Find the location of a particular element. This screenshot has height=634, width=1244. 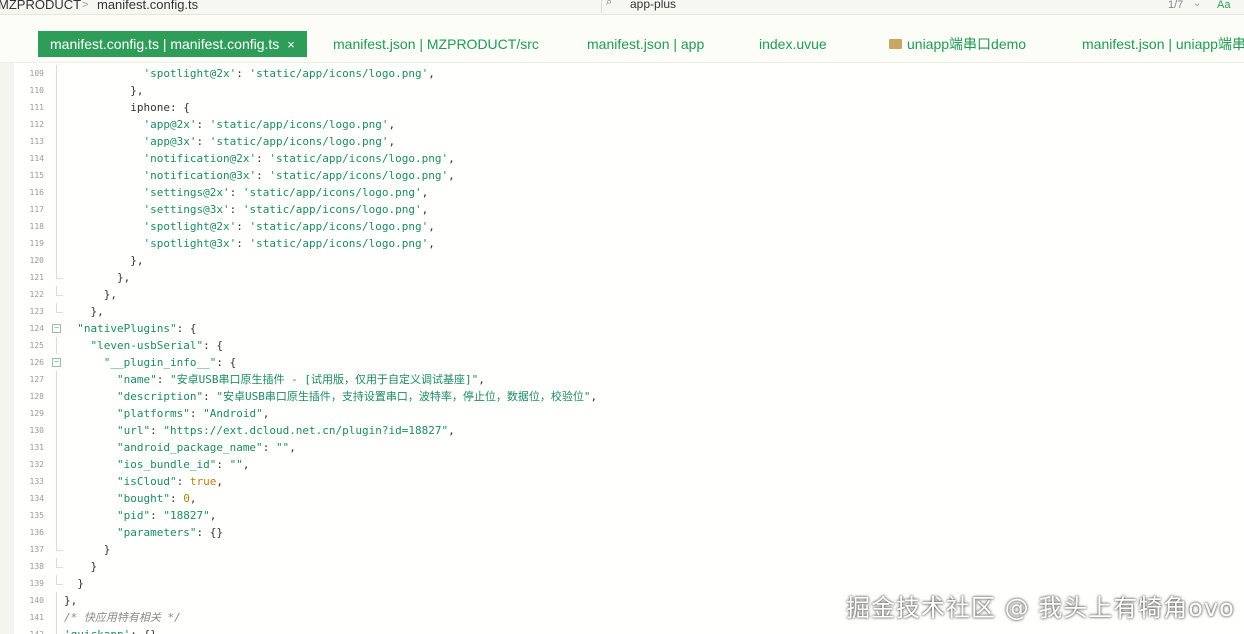

folder-icon is located at coordinates (895, 44).